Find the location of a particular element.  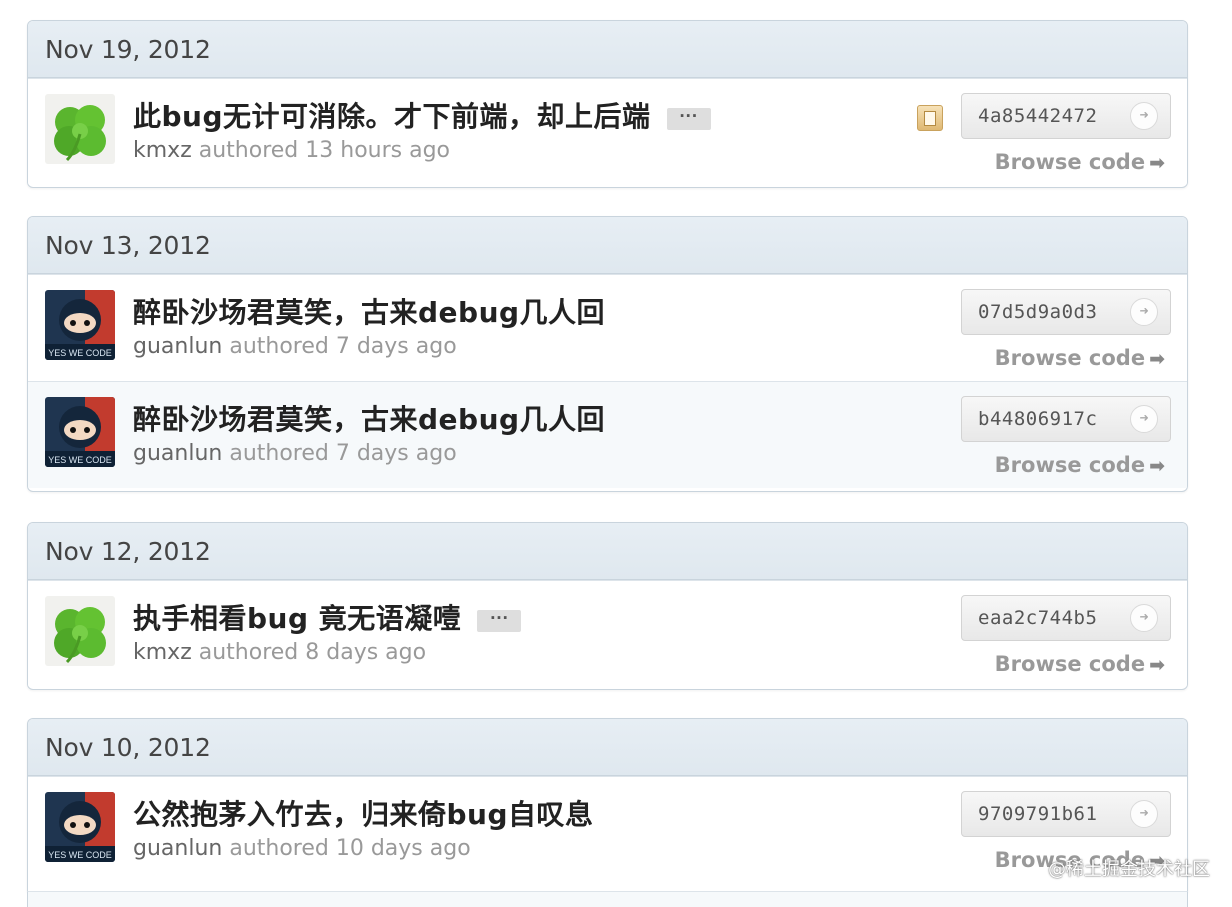

commit-sha-button: 9709791b61 ➜ is located at coordinates (1066, 814).